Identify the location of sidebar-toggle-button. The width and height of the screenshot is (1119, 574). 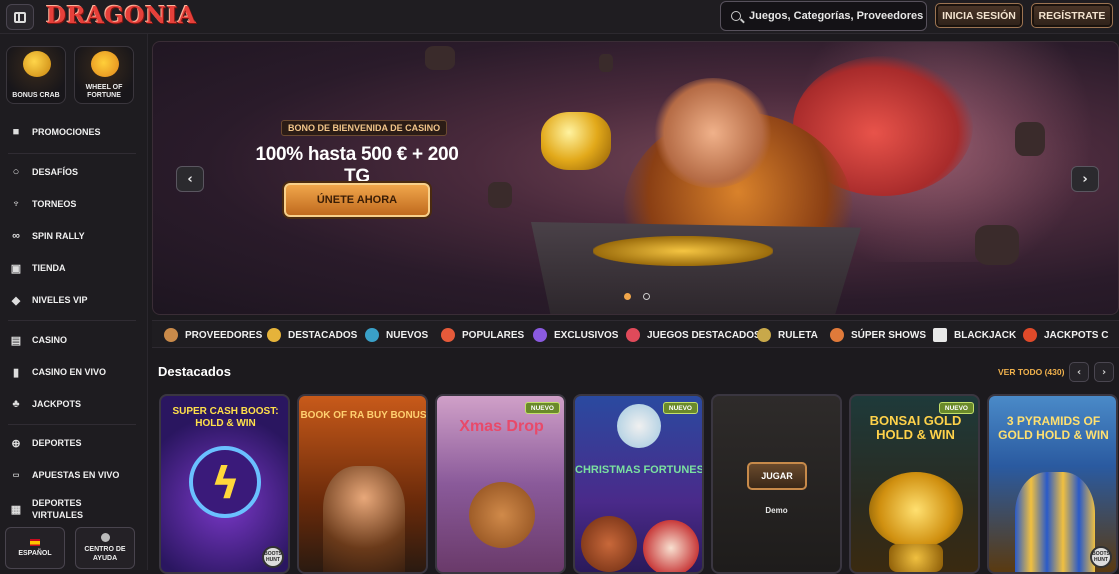
(20, 17).